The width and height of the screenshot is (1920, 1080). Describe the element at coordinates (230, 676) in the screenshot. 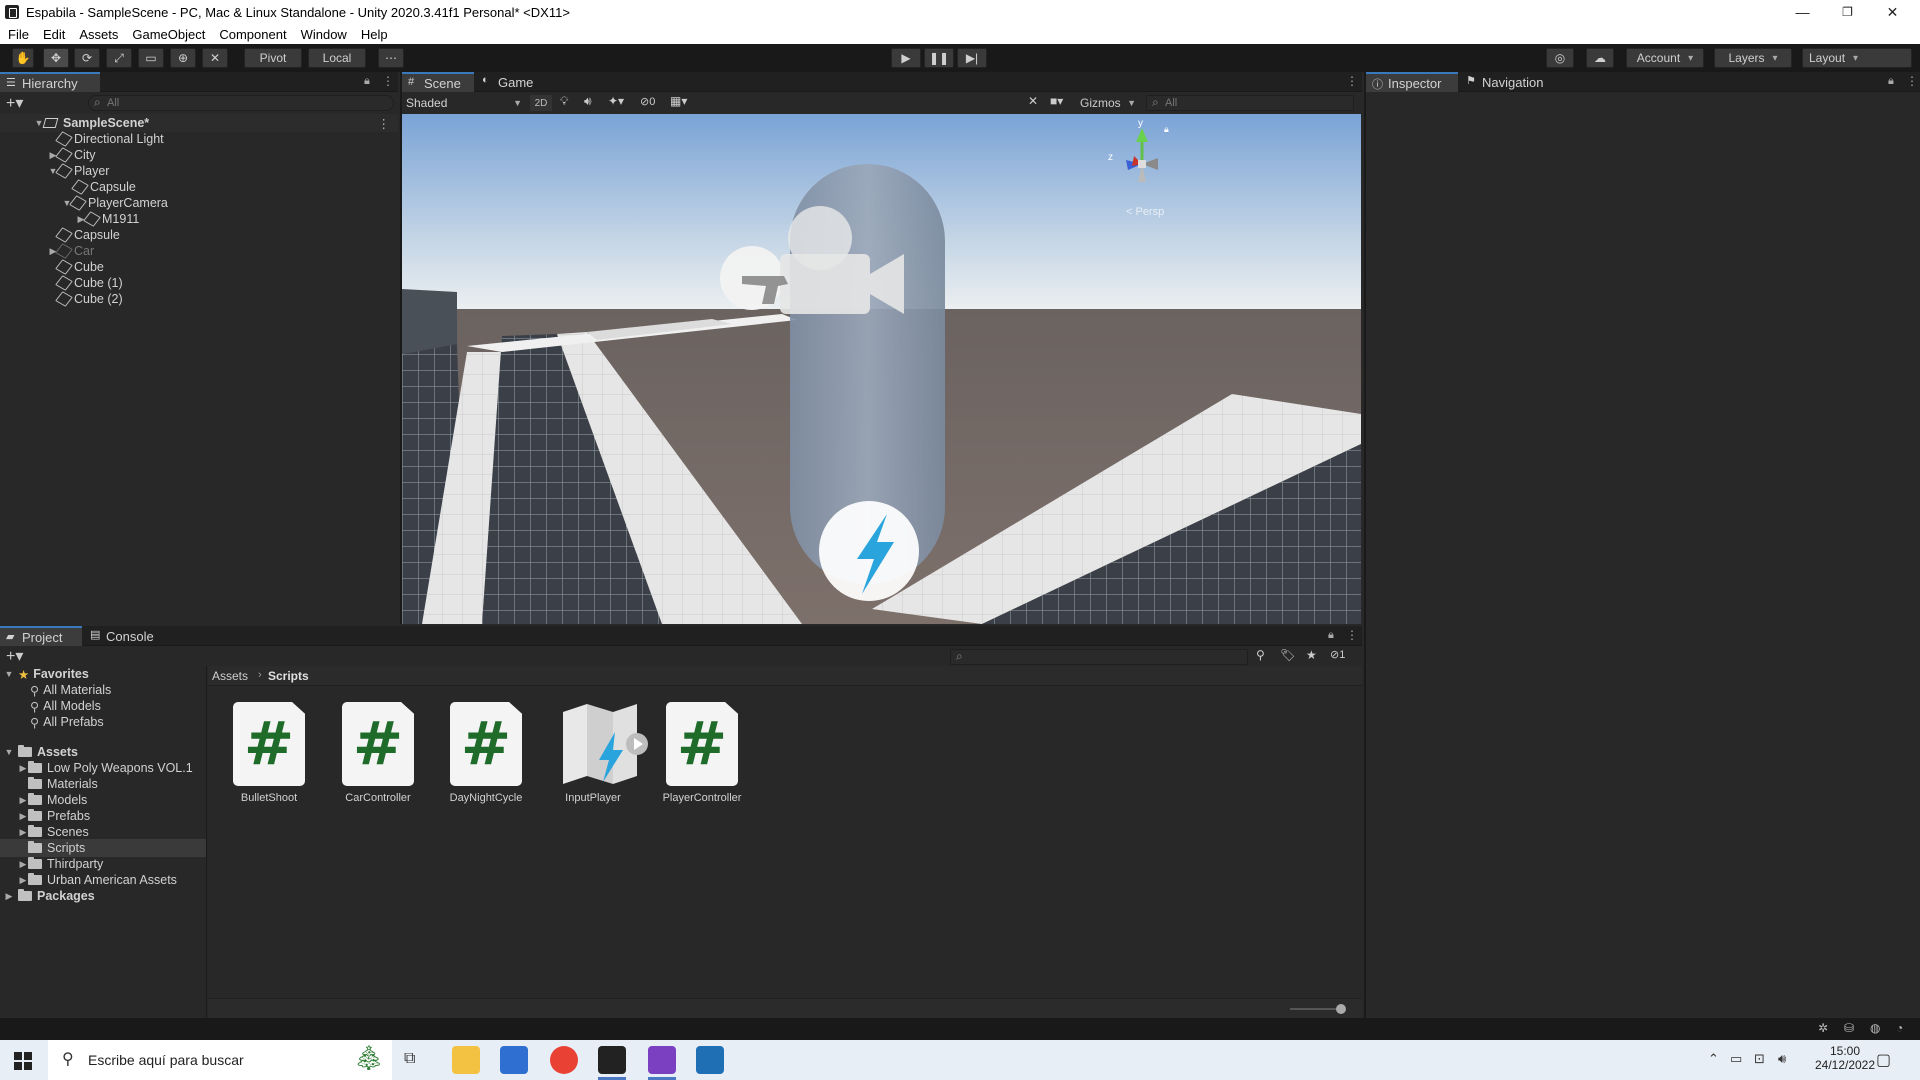

I see `breadcrumb-assets: Assets` at that location.